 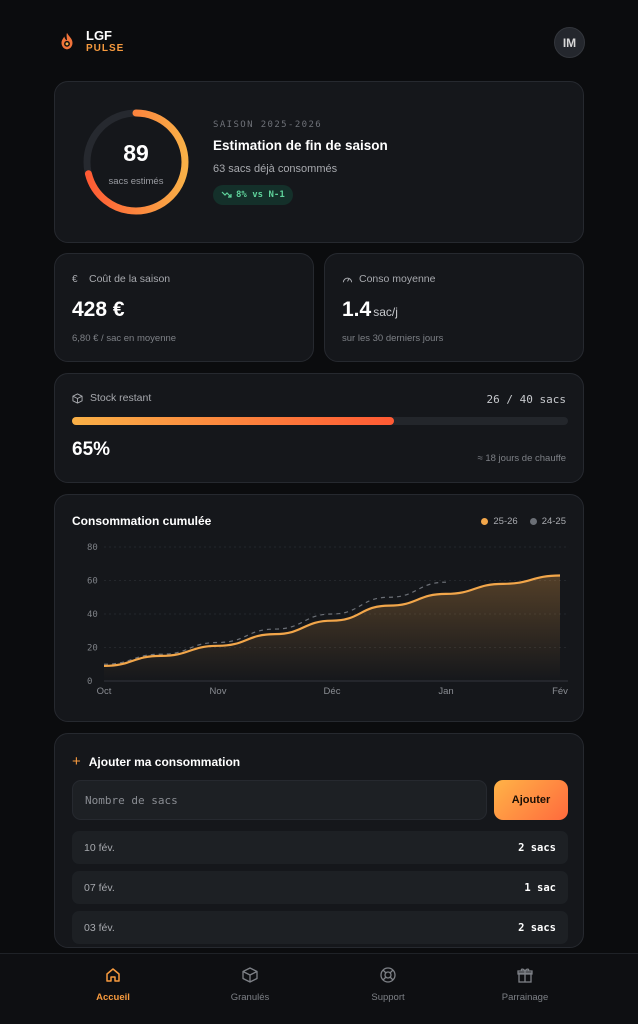 What do you see at coordinates (92, 548) in the screenshot?
I see `y-tick-label: 80` at bounding box center [92, 548].